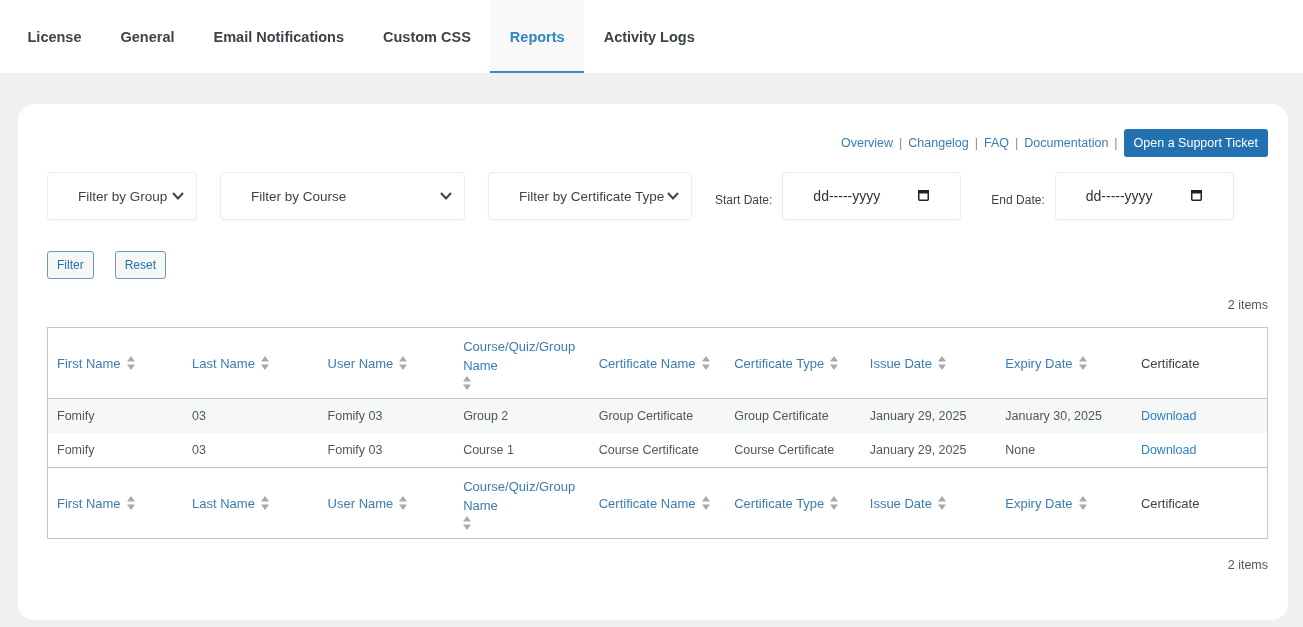  What do you see at coordinates (938, 143) in the screenshot?
I see `help-link: Changelog` at bounding box center [938, 143].